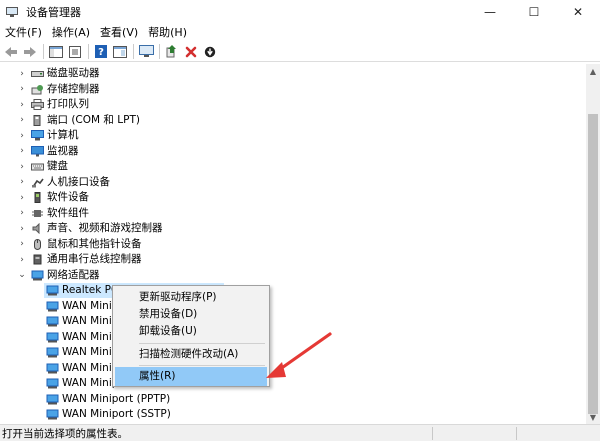  Describe the element at coordinates (490, 12) in the screenshot. I see `minimize-button: —` at that location.